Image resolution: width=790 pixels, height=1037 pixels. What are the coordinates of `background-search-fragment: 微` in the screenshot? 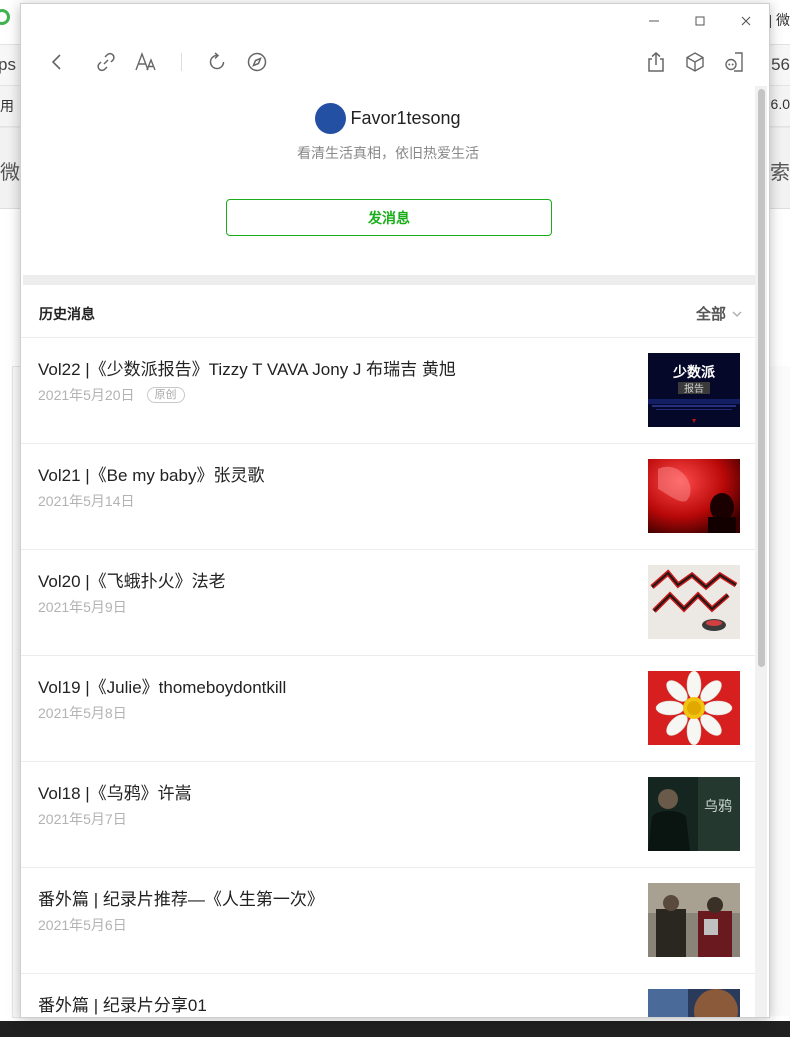 It's located at (10, 173).